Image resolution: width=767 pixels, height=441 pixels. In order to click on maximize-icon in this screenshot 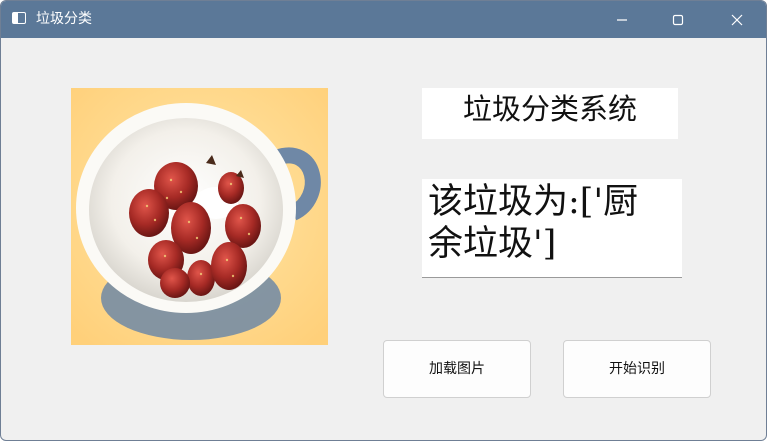, I will do `click(678, 19)`.